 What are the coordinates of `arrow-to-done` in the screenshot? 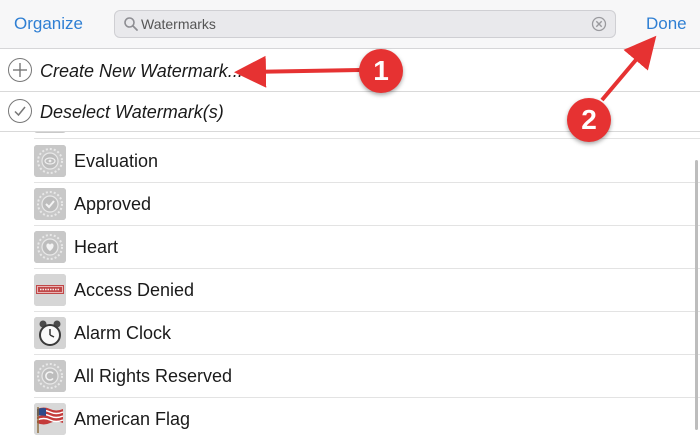 It's located at (628, 68).